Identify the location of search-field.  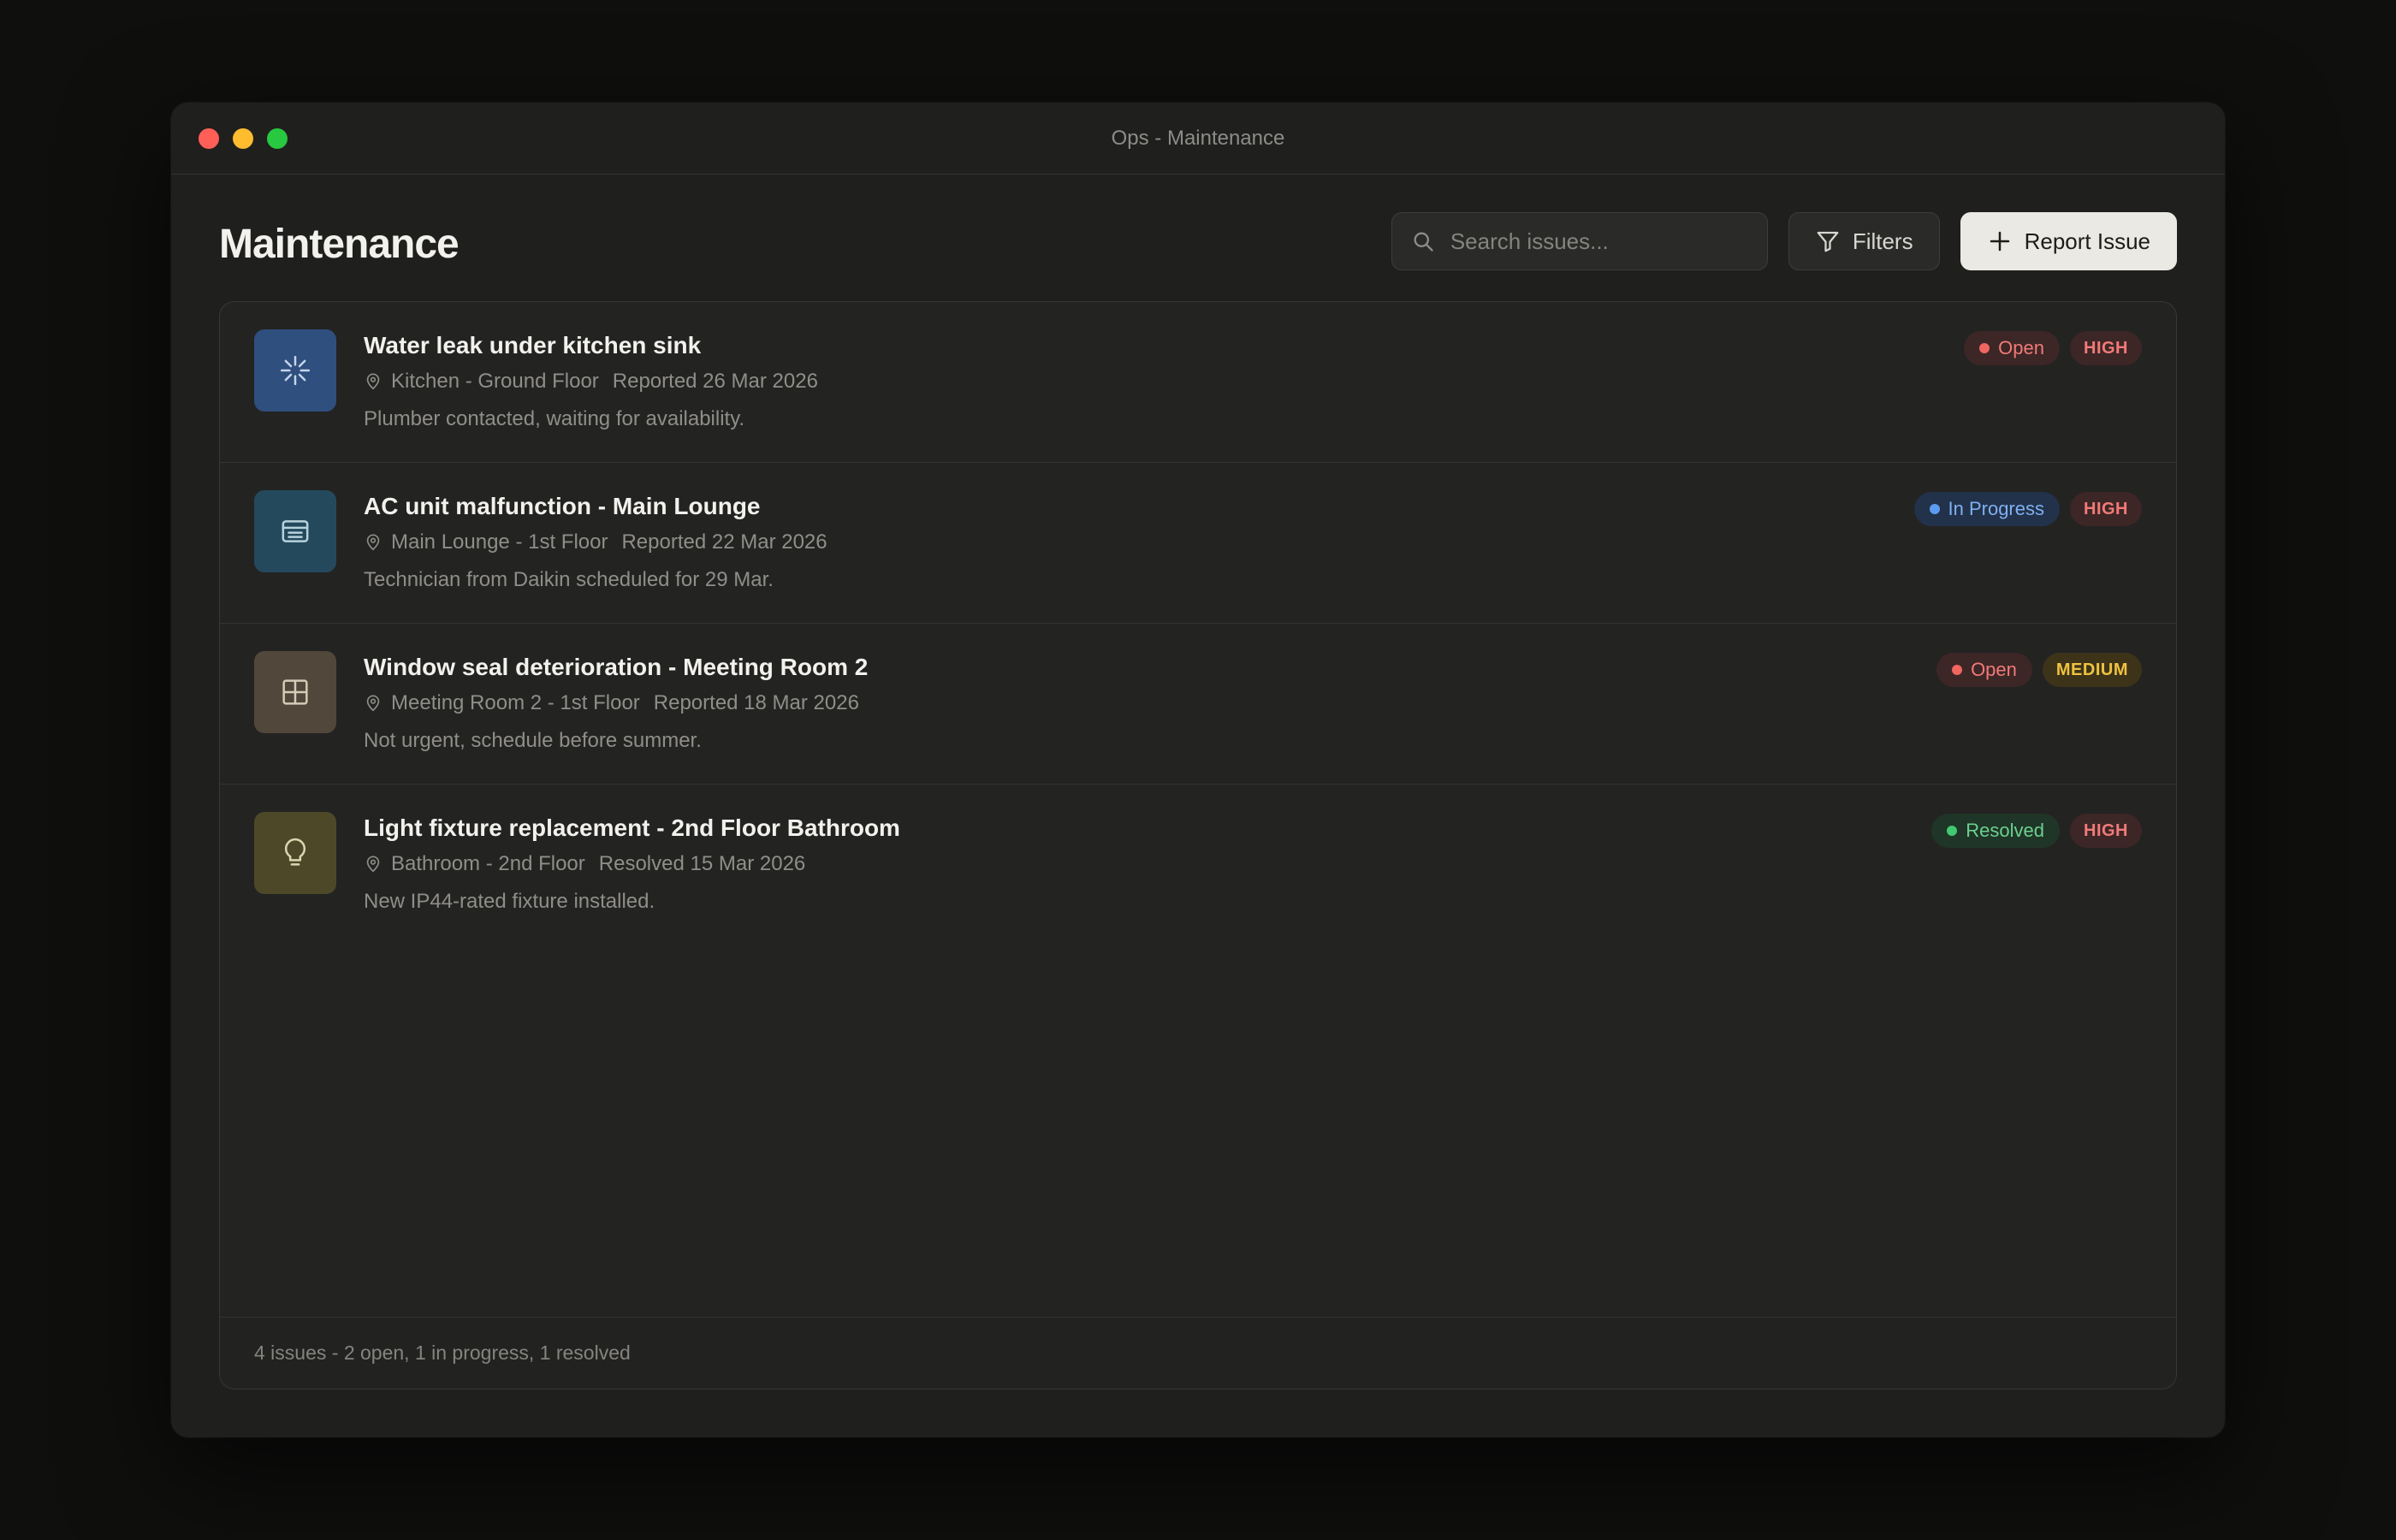
(1579, 241).